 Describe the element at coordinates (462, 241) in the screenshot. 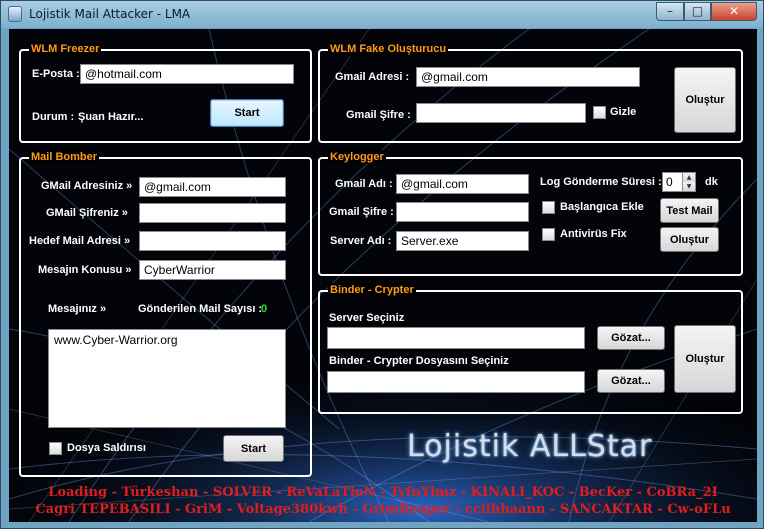

I see `server-name-field: Server.exe` at that location.